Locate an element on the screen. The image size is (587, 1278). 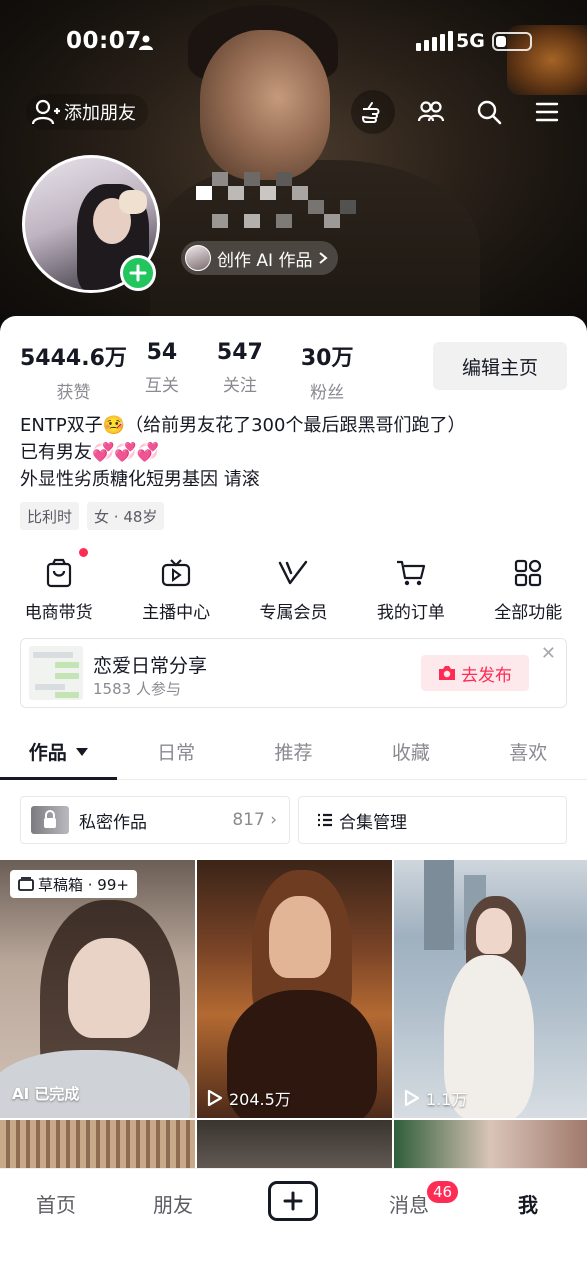
draft-label: 草稿箱 · 99+ is located at coordinates (83, 884).